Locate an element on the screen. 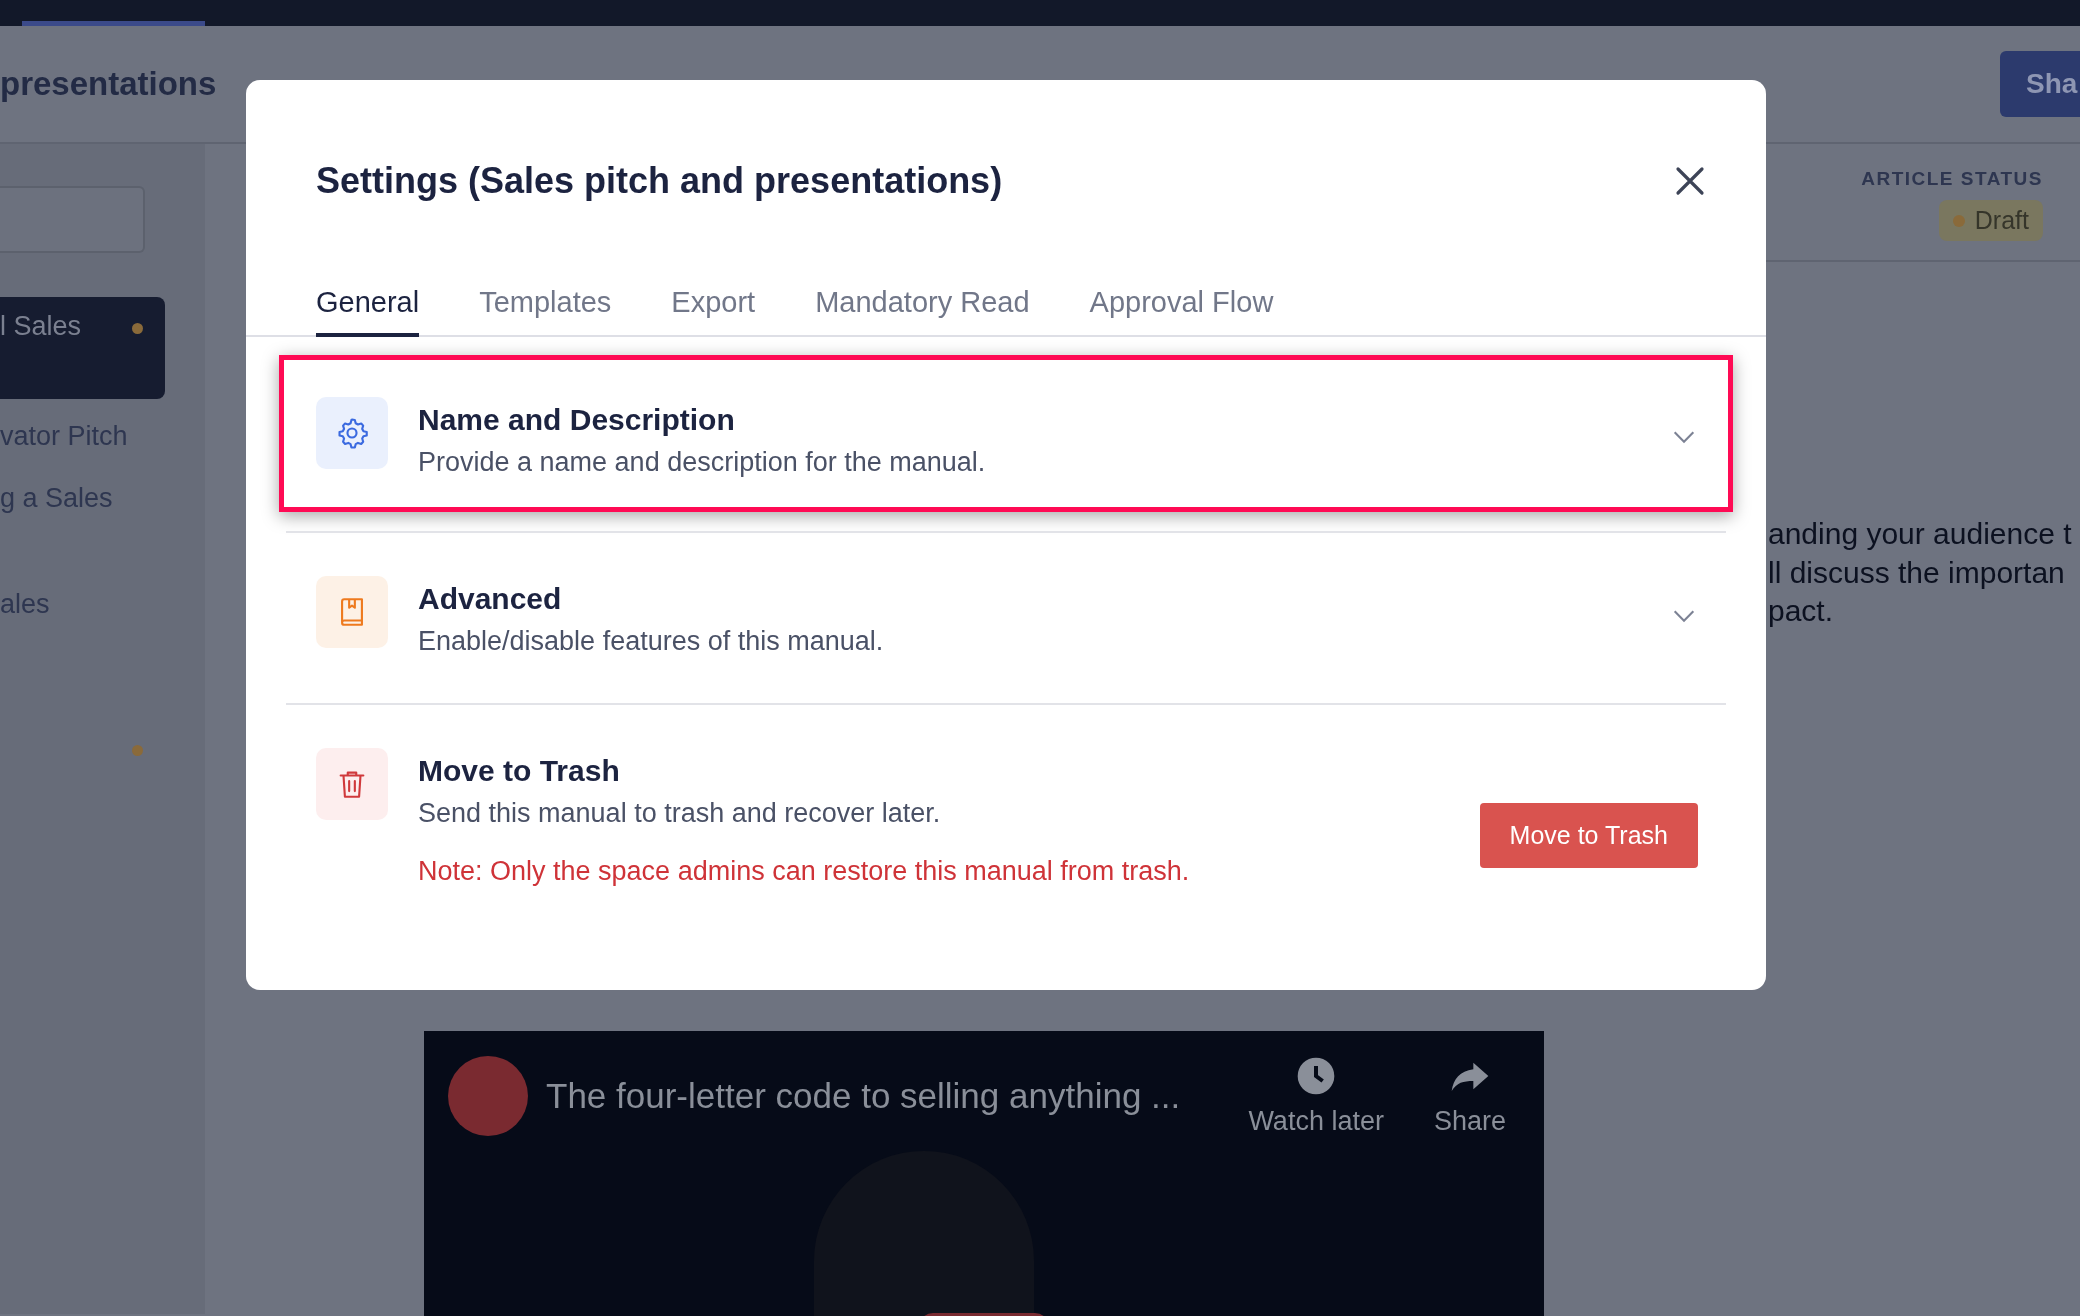  tab: Approval Flow is located at coordinates (1181, 311).